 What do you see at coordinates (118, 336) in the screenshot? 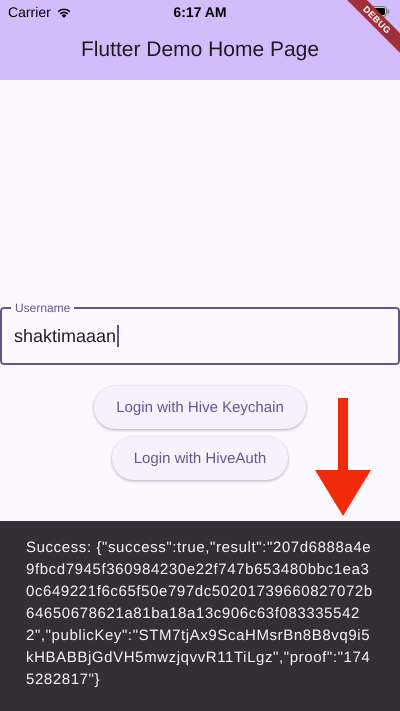
I see `text-cursor` at bounding box center [118, 336].